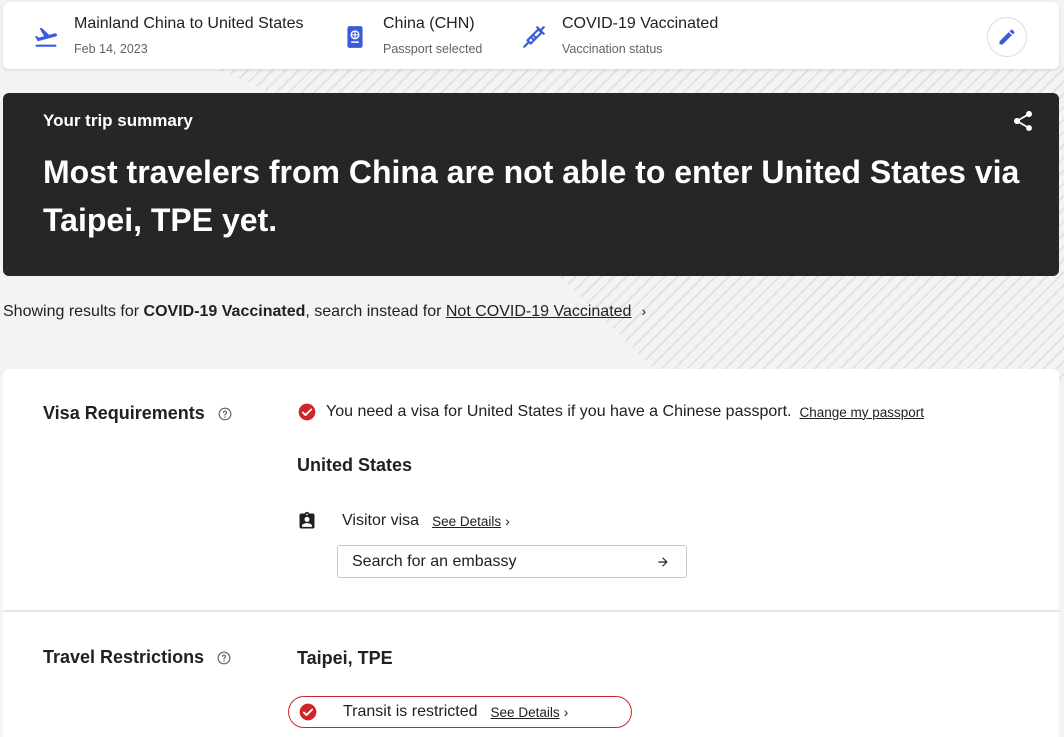 This screenshot has height=737, width=1064. I want to click on transit-airport: Taipei, TPE, so click(345, 658).